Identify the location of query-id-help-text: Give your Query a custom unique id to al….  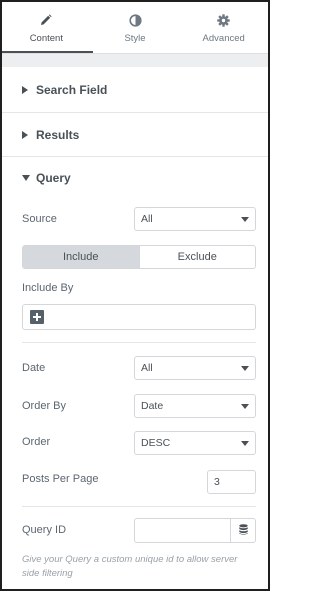
(130, 566).